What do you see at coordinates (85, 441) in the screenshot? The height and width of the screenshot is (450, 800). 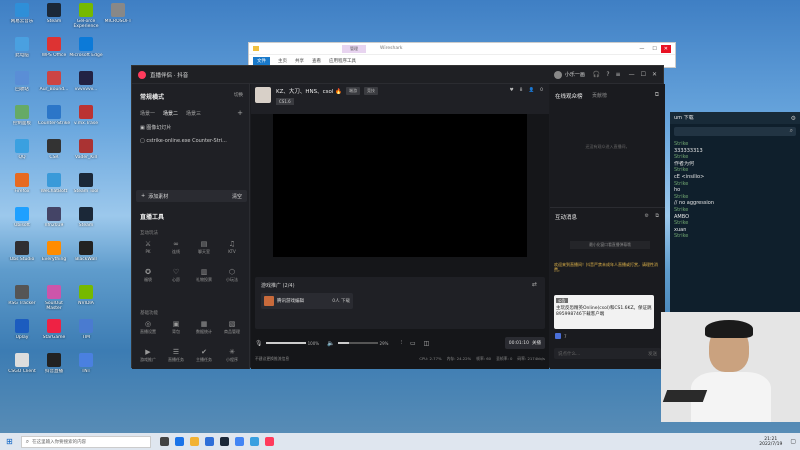 I see `taskbar-search: ⌕ 在这里输入你要搜索的内容` at bounding box center [85, 441].